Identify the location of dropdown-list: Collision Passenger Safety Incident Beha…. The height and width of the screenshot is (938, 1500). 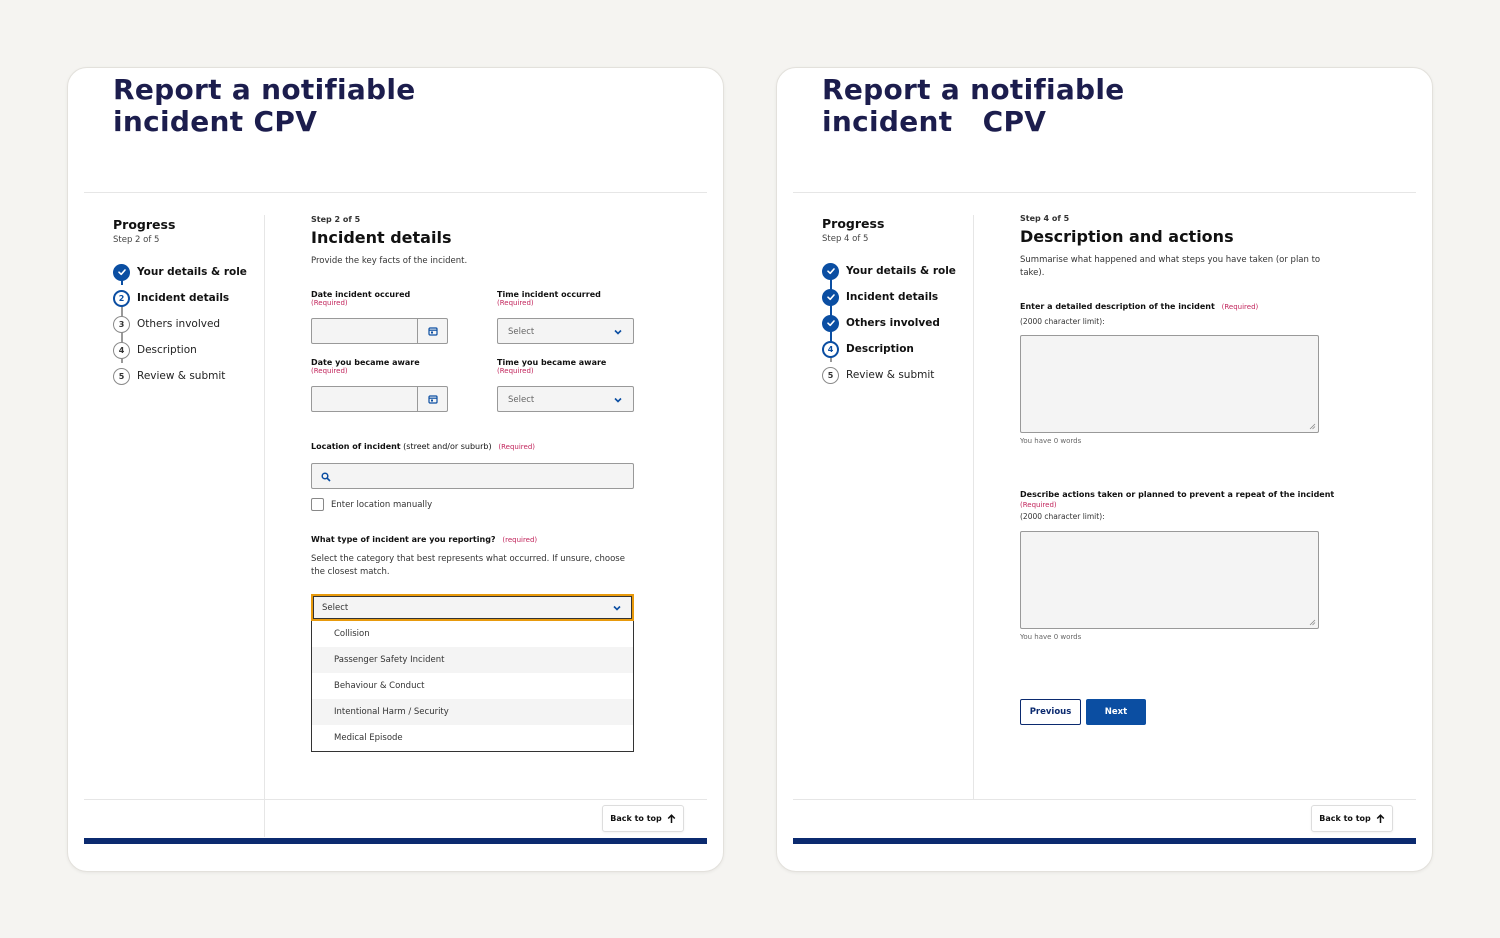
(472, 686).